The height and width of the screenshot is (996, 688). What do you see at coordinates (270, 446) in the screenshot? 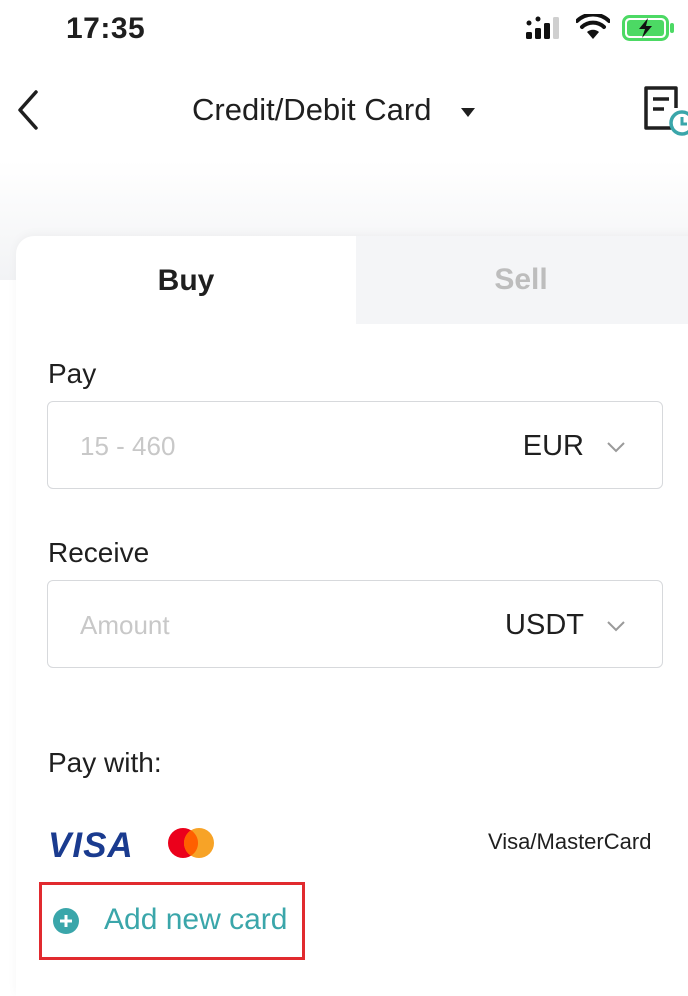
I see `pay-amount-input` at bounding box center [270, 446].